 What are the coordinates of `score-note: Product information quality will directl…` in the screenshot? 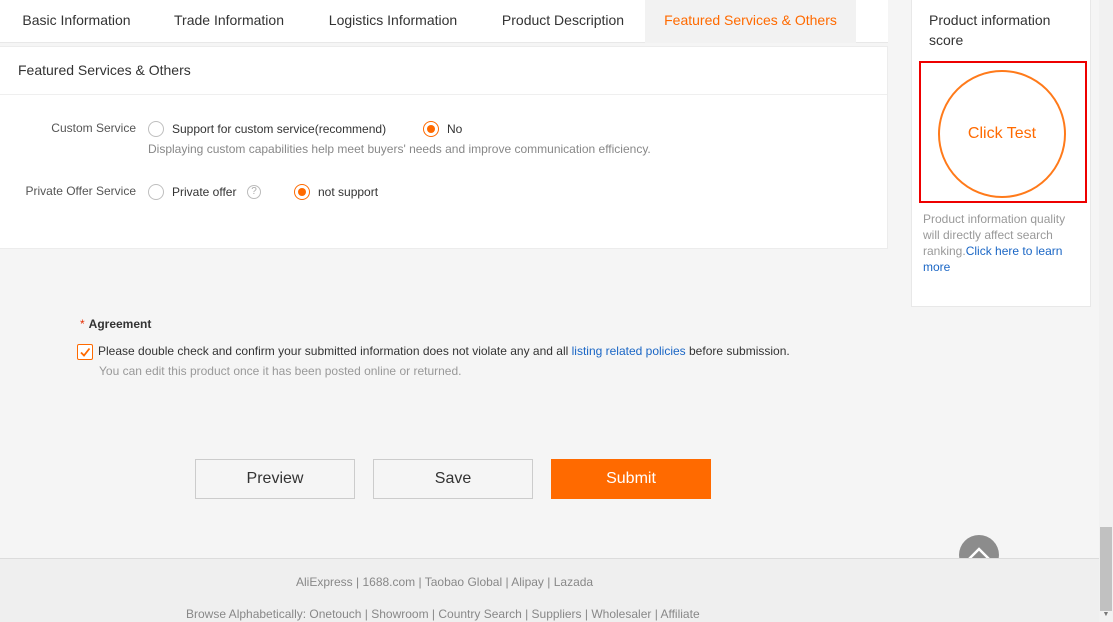 It's located at (994, 243).